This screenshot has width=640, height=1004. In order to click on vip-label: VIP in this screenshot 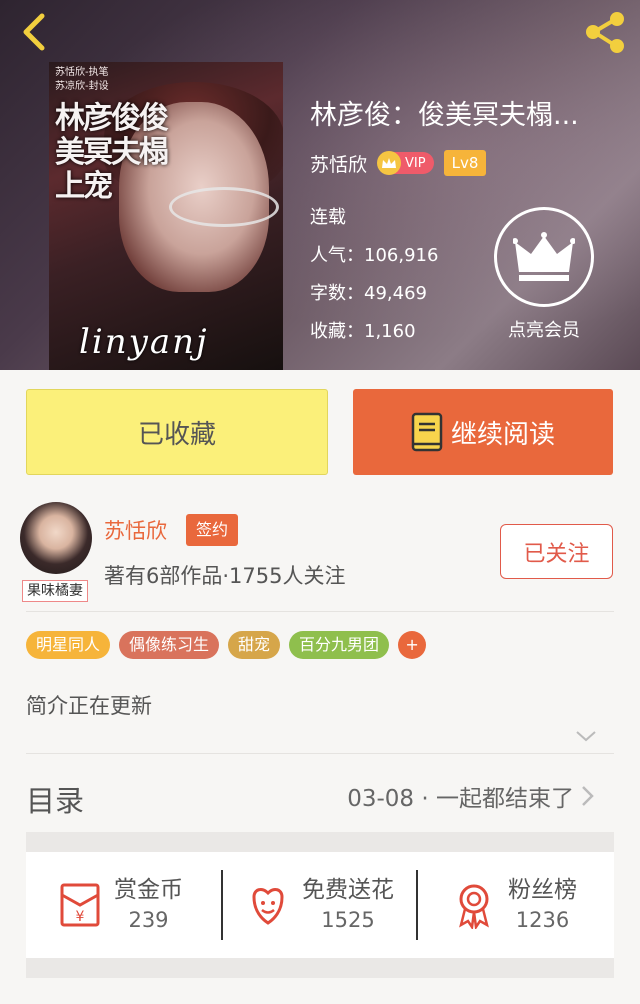, I will do `click(415, 163)`.